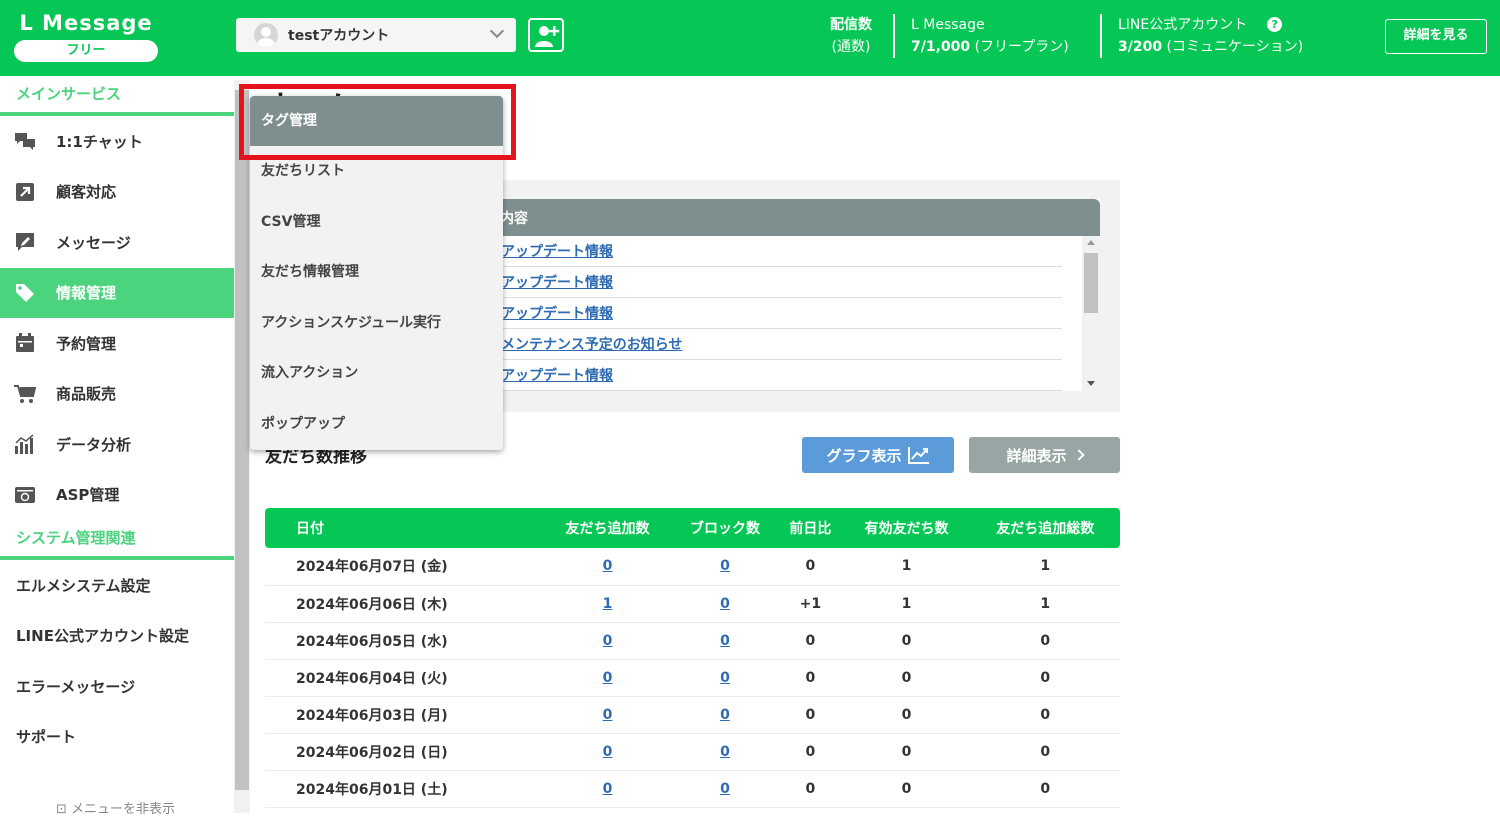 The height and width of the screenshot is (817, 1500). I want to click on date-cell: 2024年06月07日 (金), so click(404, 567).